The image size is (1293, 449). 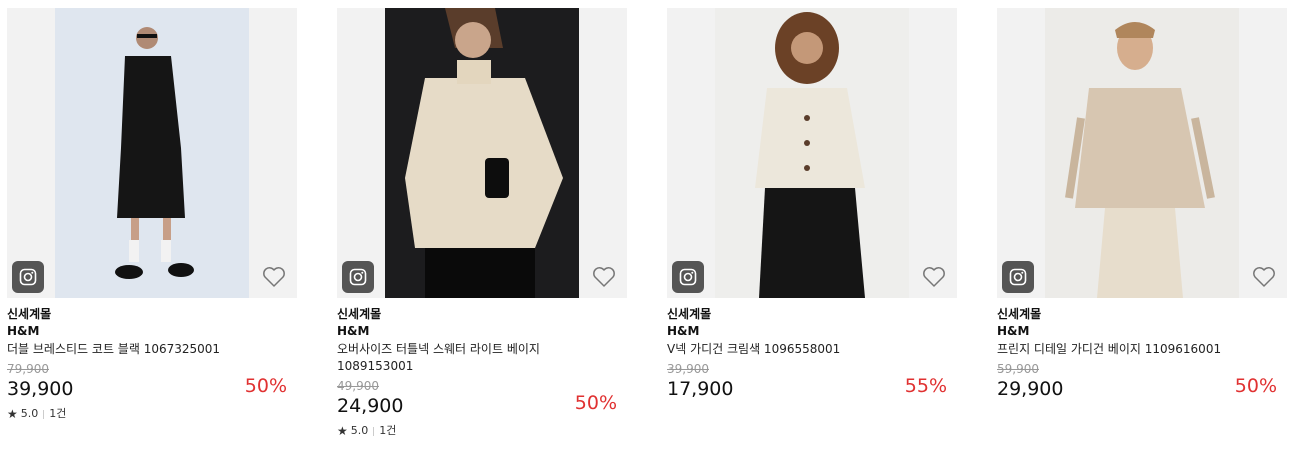 I want to click on sale-price: 39,900, so click(x=40, y=389).